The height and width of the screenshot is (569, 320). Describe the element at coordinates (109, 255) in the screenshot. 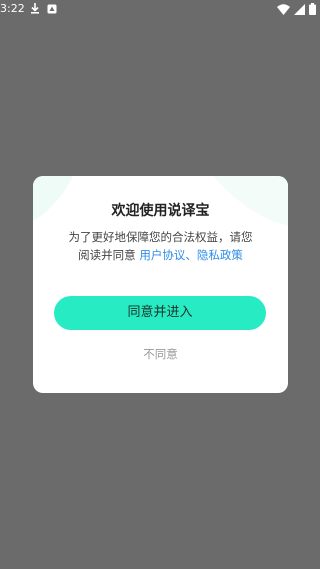

I see `message-line-2-prefix: 阅读并同意` at that location.